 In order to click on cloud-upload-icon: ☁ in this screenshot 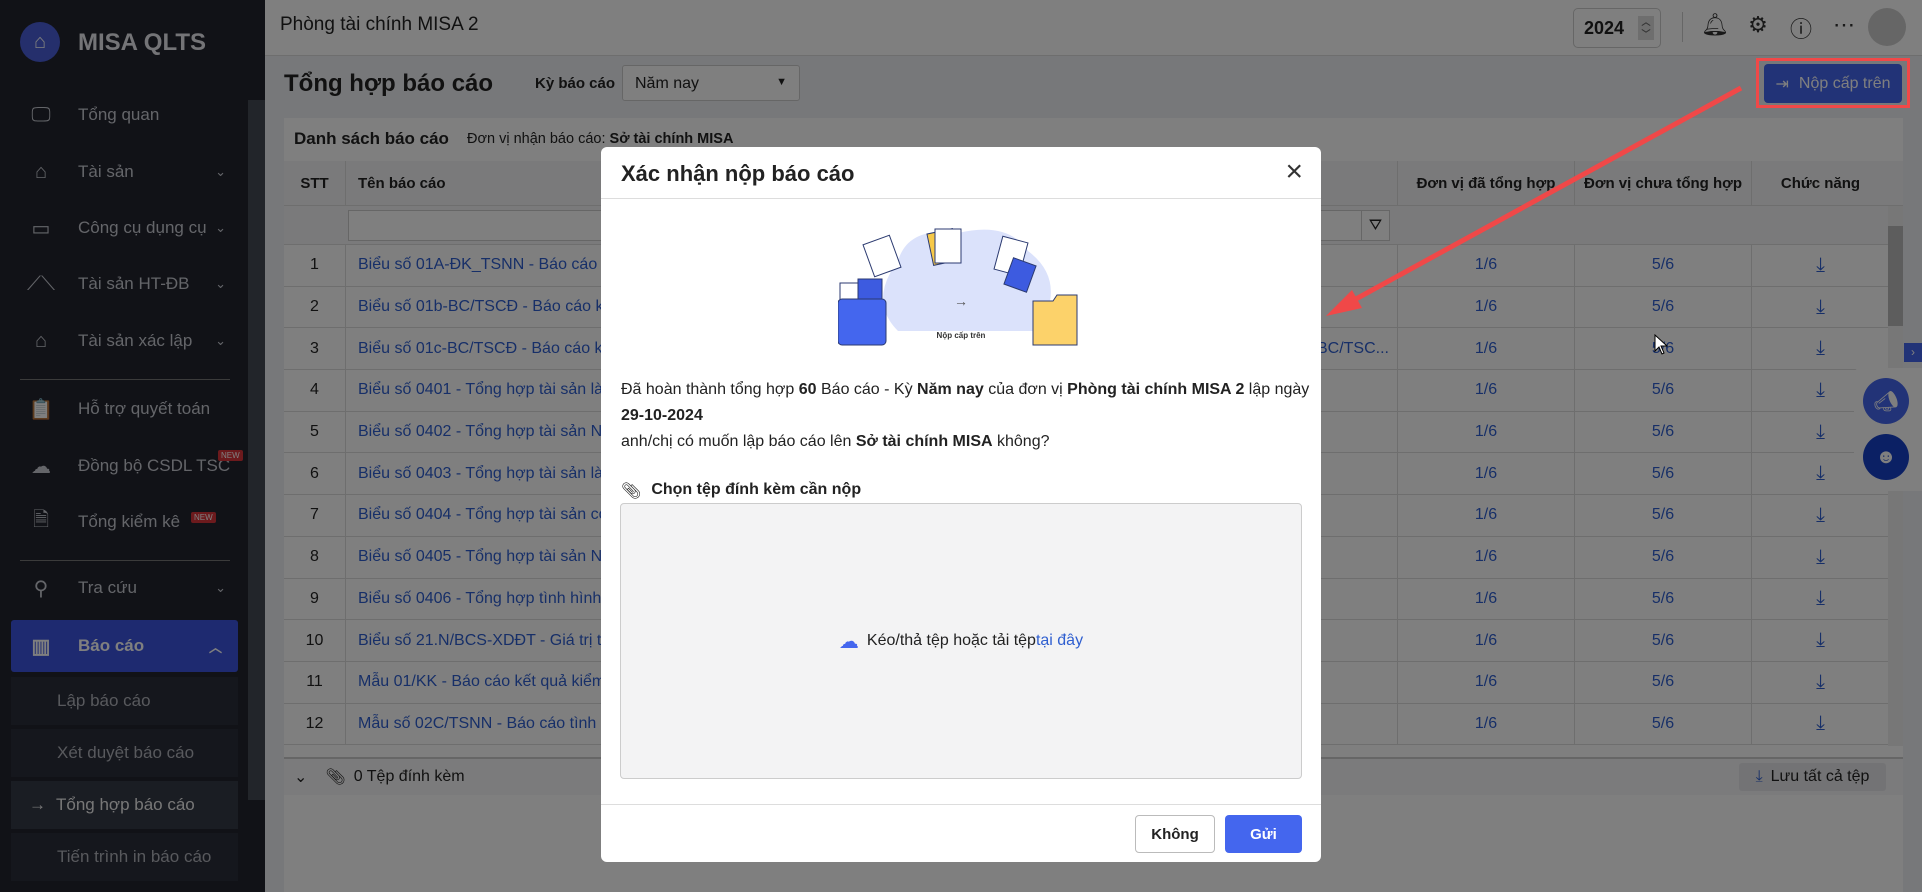, I will do `click(848, 641)`.